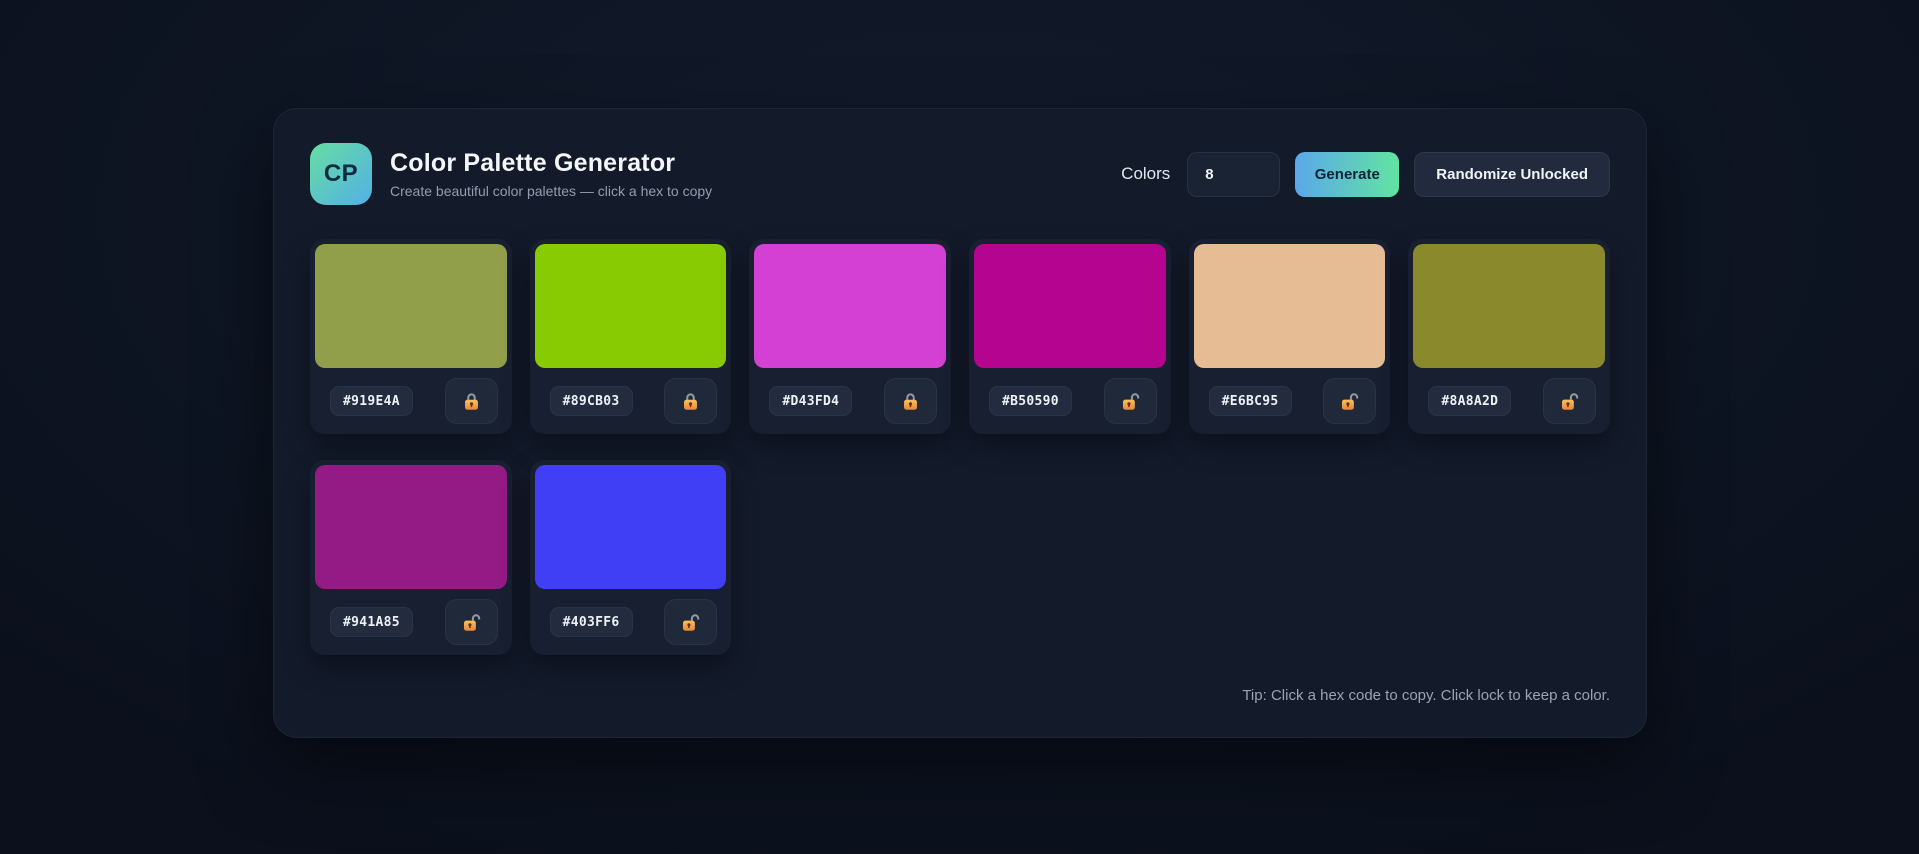 The height and width of the screenshot is (854, 1919). I want to click on colors-count-input, so click(1234, 174).